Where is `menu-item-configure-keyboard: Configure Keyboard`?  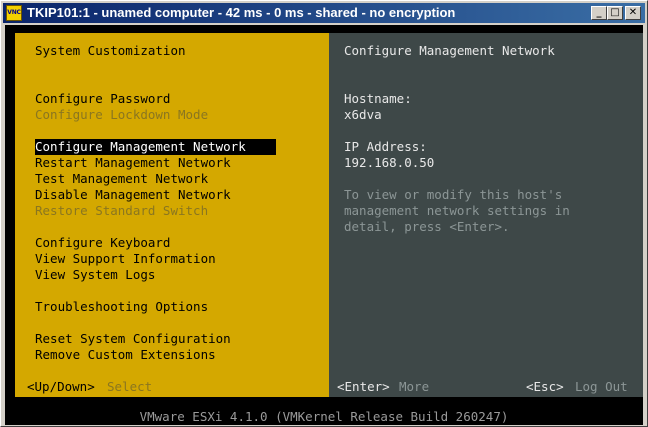 menu-item-configure-keyboard: Configure Keyboard is located at coordinates (102, 243).